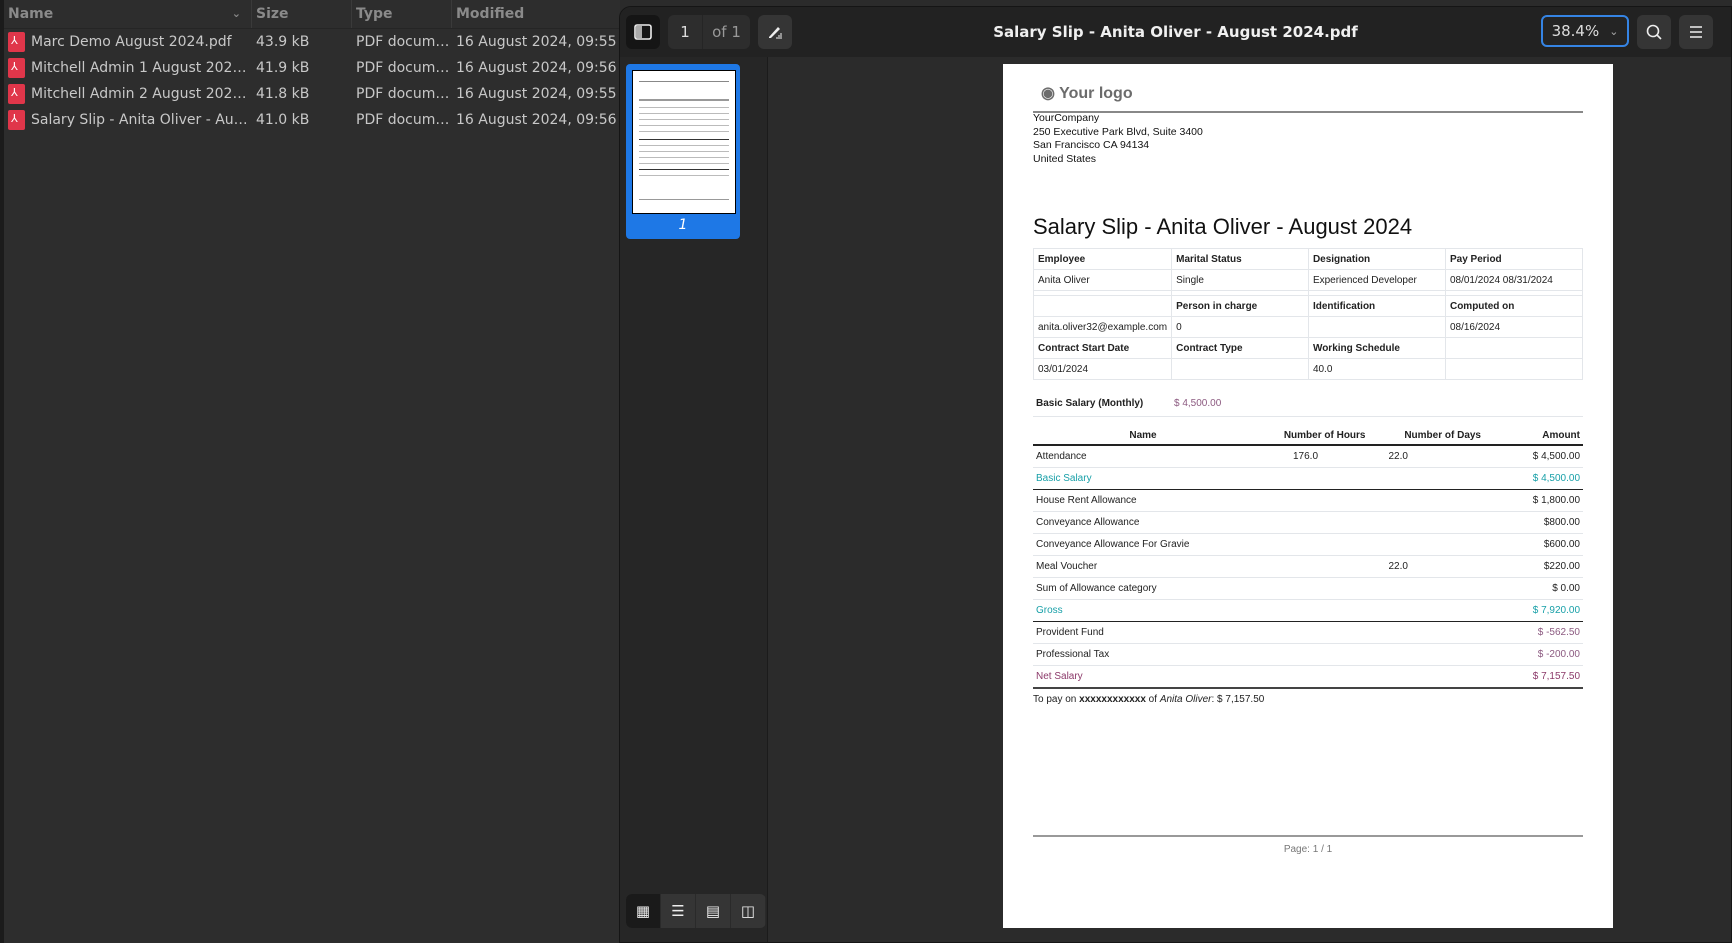 The width and height of the screenshot is (1732, 943). I want to click on outline-tab: ☰, so click(678, 911).